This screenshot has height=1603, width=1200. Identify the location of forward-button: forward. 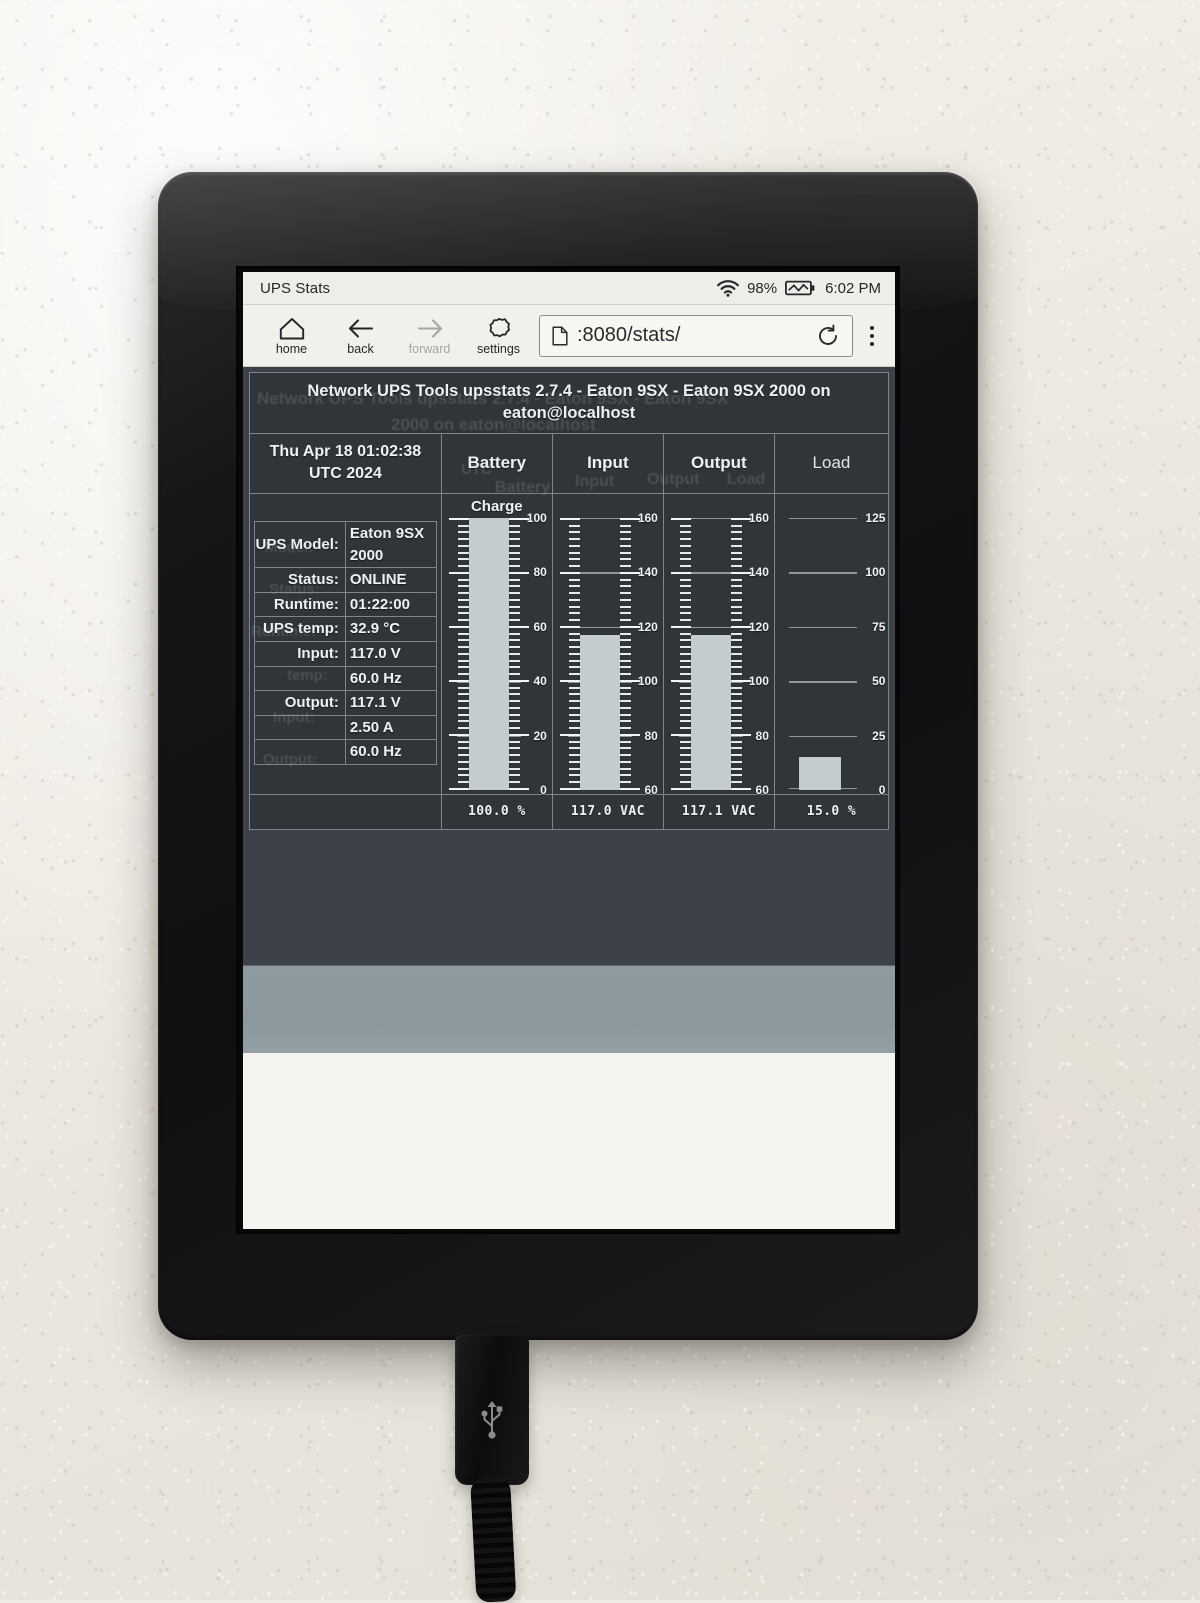
(429, 336).